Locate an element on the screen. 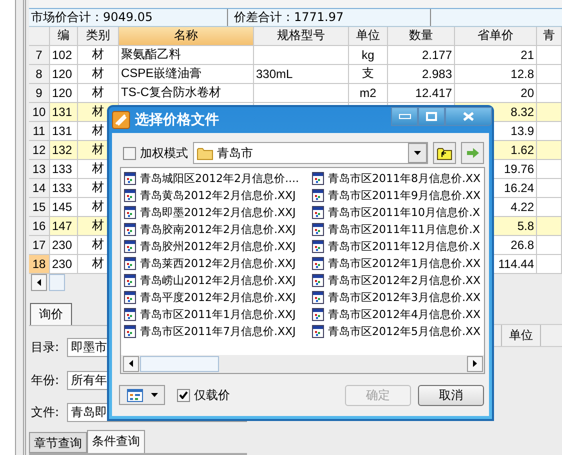  row-number: 13 is located at coordinates (39, 169).